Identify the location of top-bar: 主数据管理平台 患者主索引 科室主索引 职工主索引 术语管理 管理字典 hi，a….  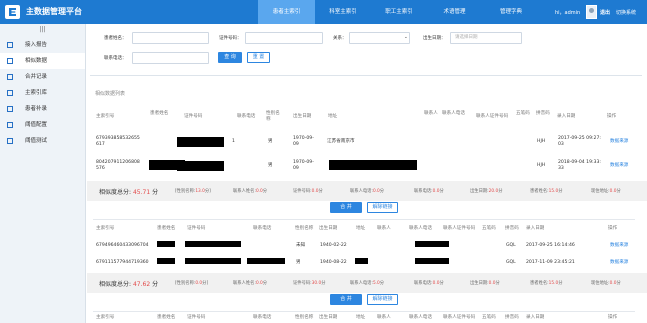
(323, 12).